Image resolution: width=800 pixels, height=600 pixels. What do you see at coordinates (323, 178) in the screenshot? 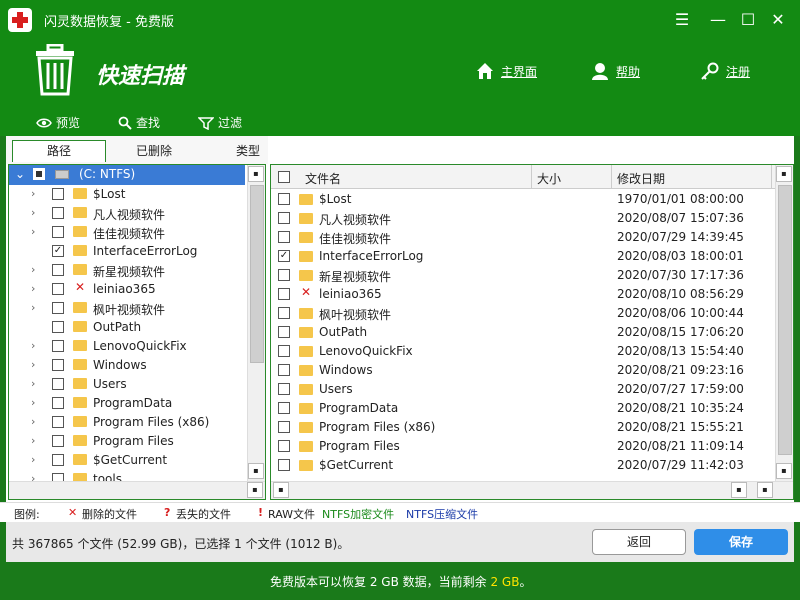
I see `column-header-name: 文件名` at bounding box center [323, 178].